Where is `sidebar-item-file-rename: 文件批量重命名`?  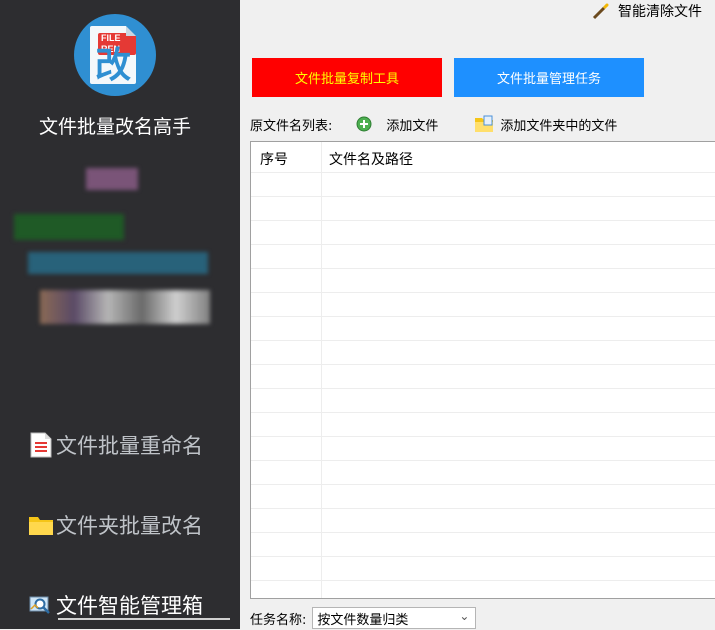 sidebar-item-file-rename: 文件批量重命名 is located at coordinates (115, 445).